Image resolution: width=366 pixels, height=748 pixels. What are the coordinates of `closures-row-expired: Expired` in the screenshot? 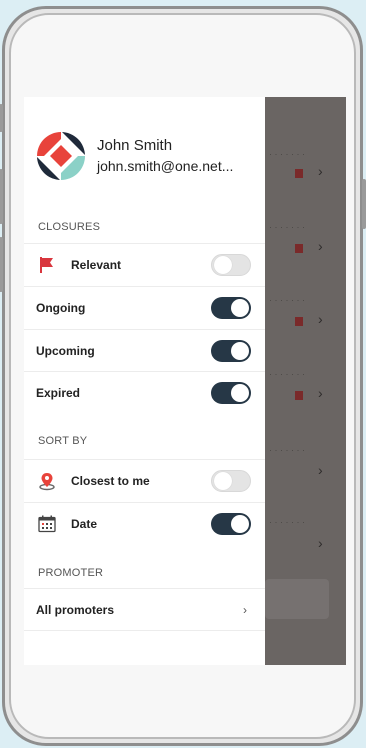 It's located at (144, 392).